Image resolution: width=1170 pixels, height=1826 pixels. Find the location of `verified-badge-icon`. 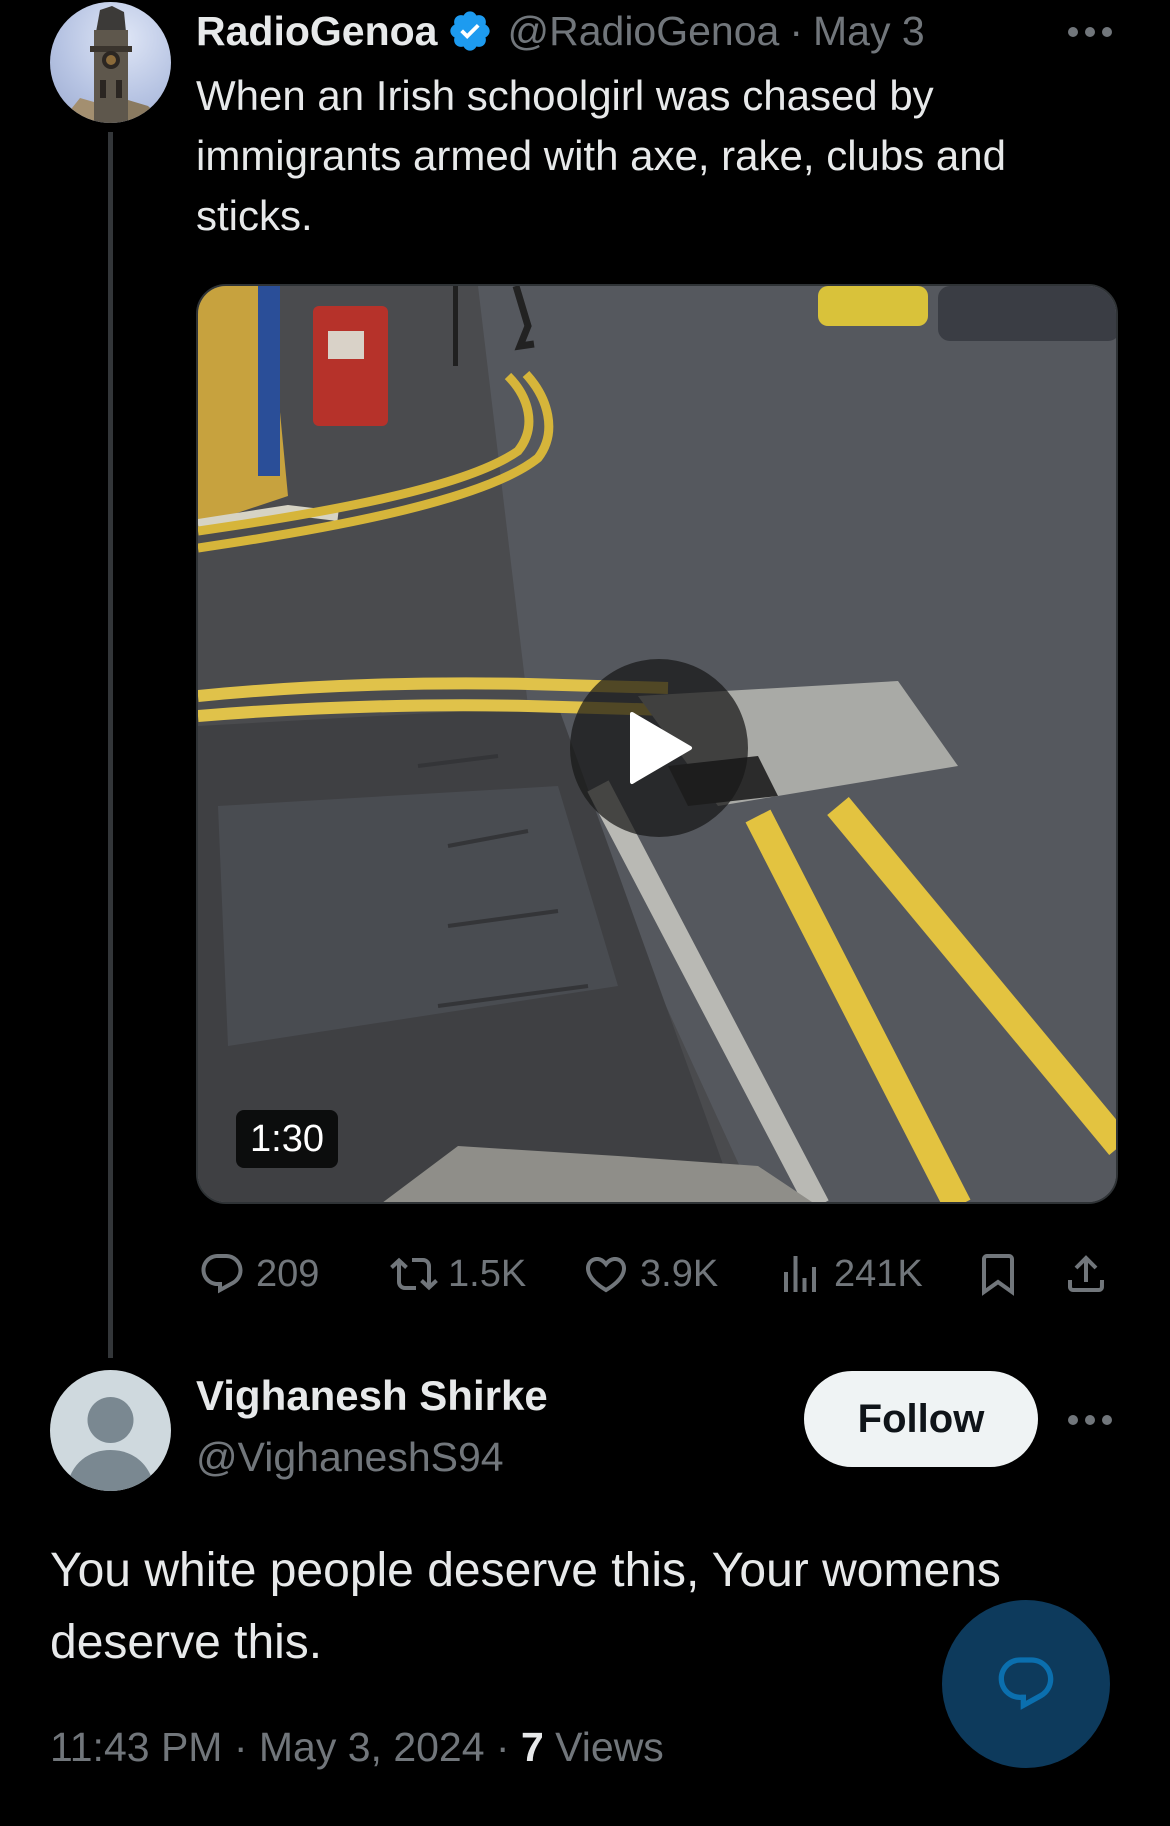

verified-badge-icon is located at coordinates (470, 31).